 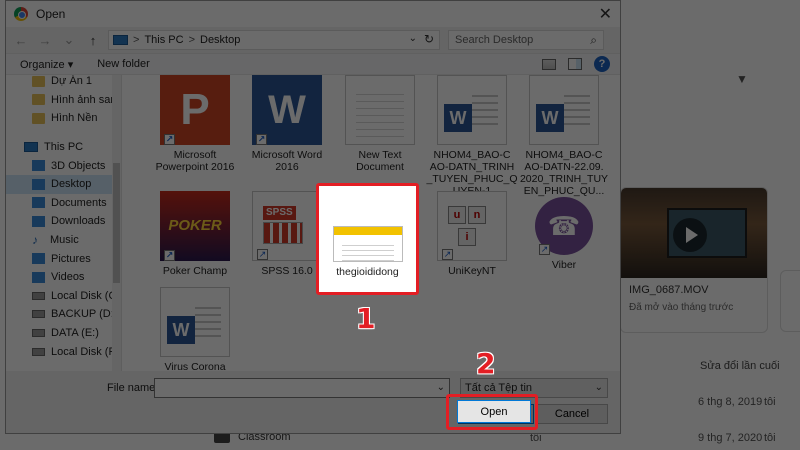 What do you see at coordinates (486, 363) in the screenshot?
I see `step-2-annotation: 2` at bounding box center [486, 363].